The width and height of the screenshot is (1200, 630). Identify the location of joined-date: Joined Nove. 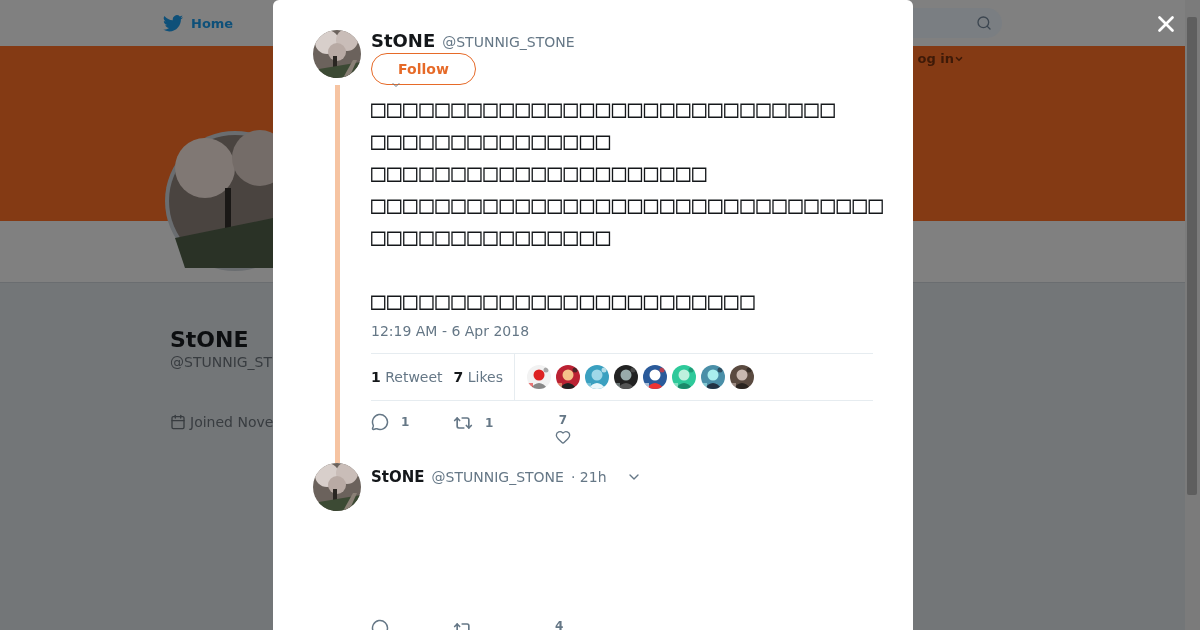
(232, 422).